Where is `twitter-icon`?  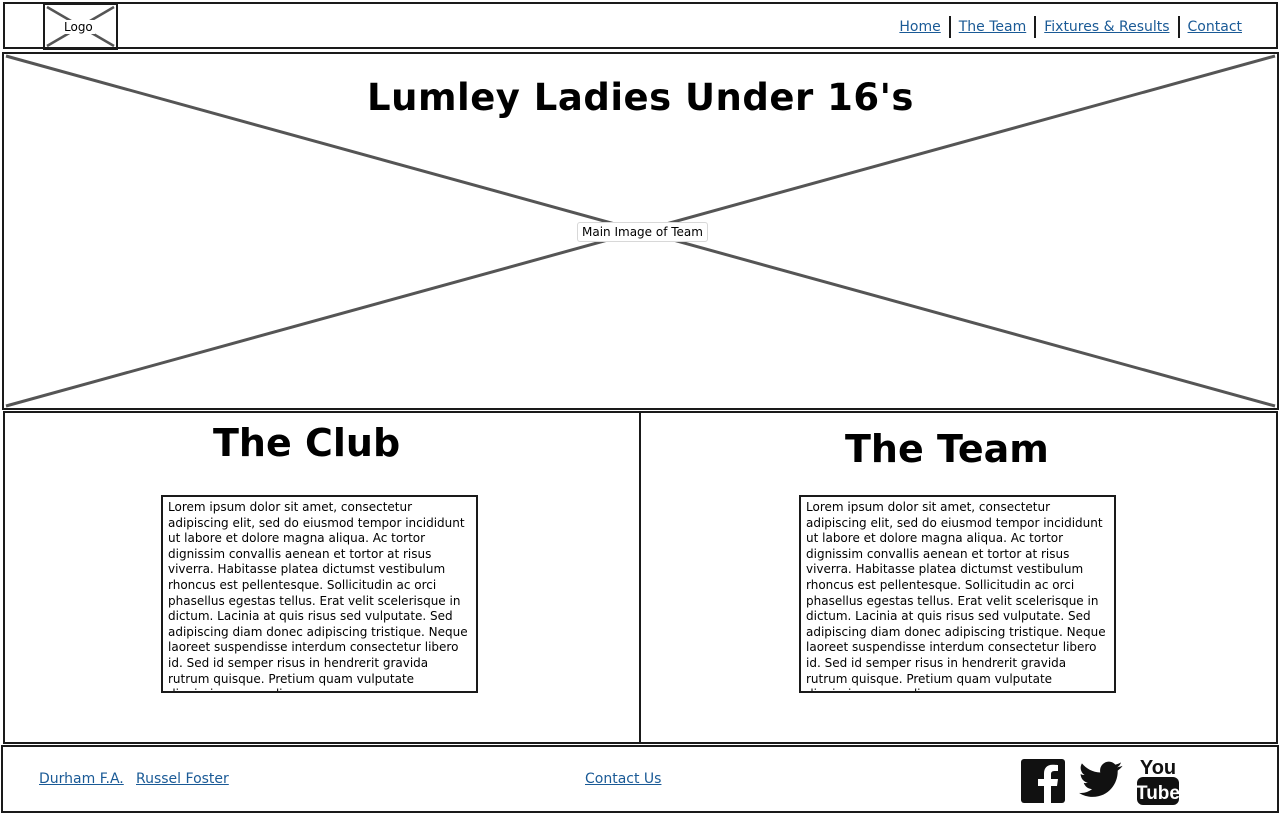 twitter-icon is located at coordinates (1101, 780).